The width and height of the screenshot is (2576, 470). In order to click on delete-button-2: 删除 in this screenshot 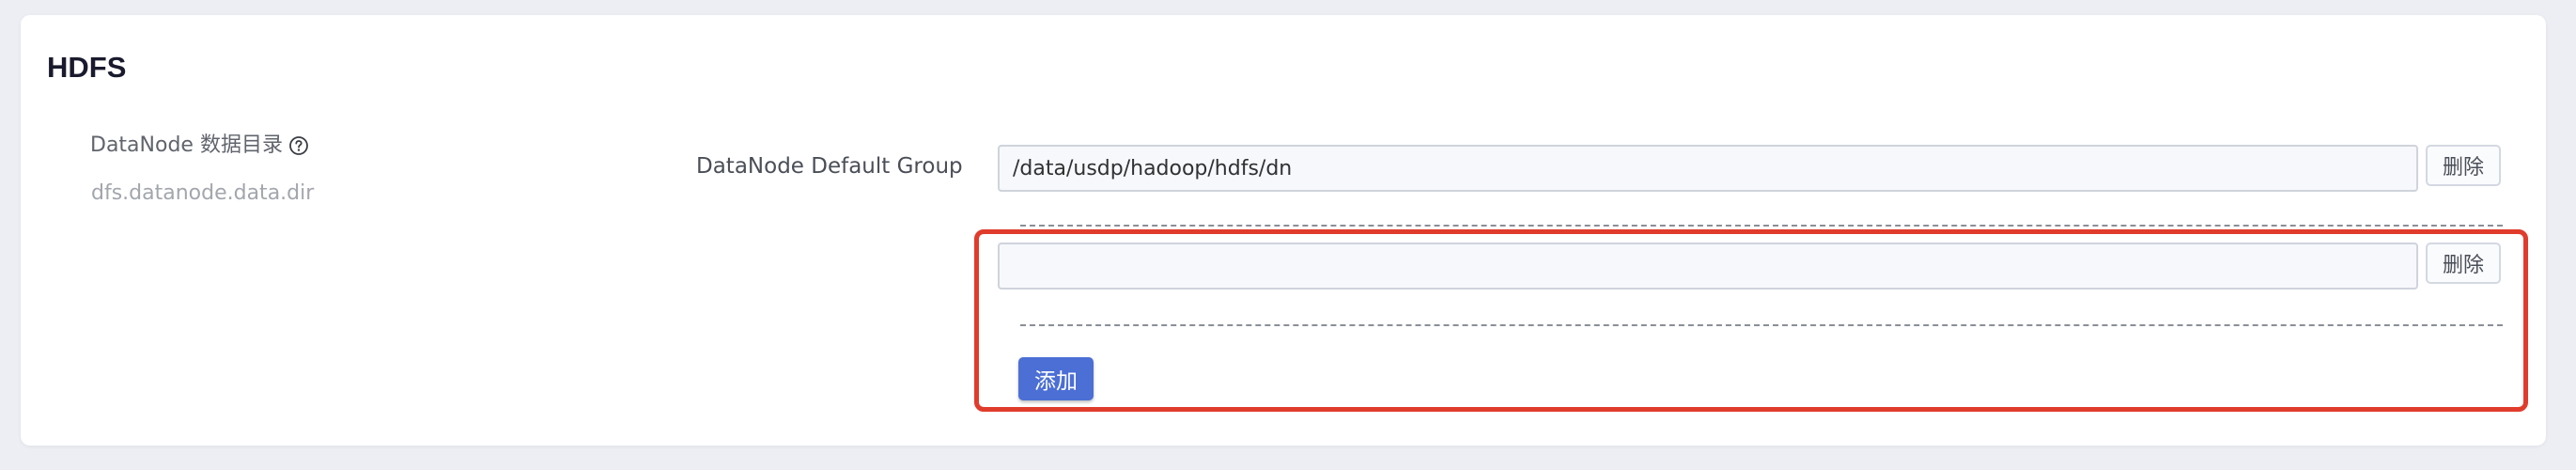, I will do `click(2464, 263)`.